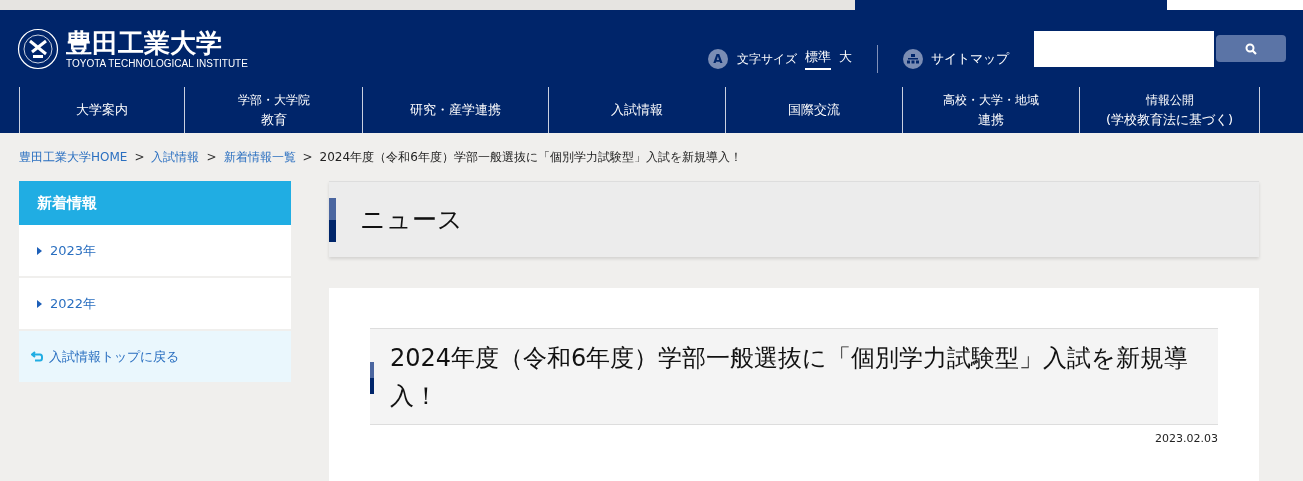 The image size is (1303, 481). I want to click on sitemap-icon, so click(913, 58).